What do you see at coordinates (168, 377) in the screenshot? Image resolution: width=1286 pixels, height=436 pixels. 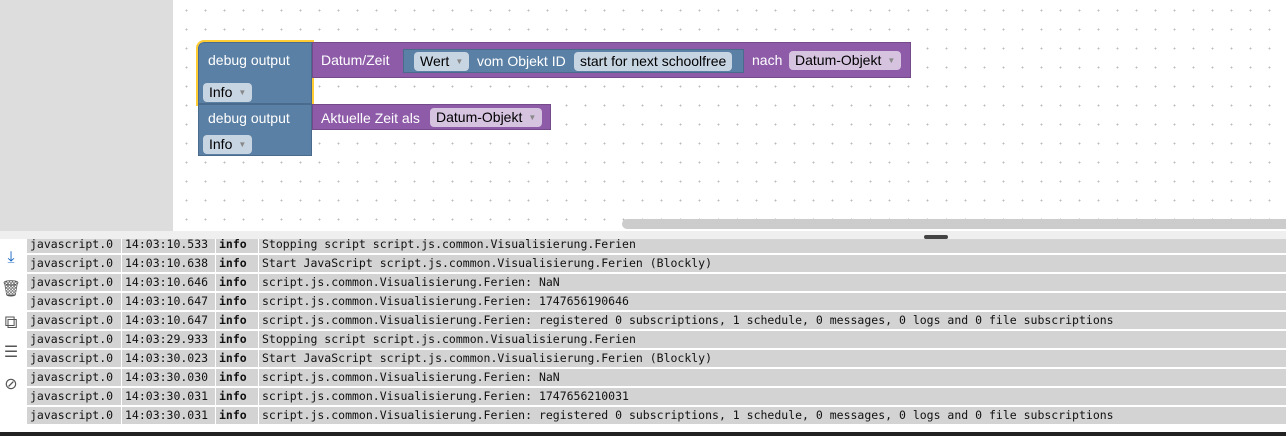 I see `log-time: 14:03:30.030` at bounding box center [168, 377].